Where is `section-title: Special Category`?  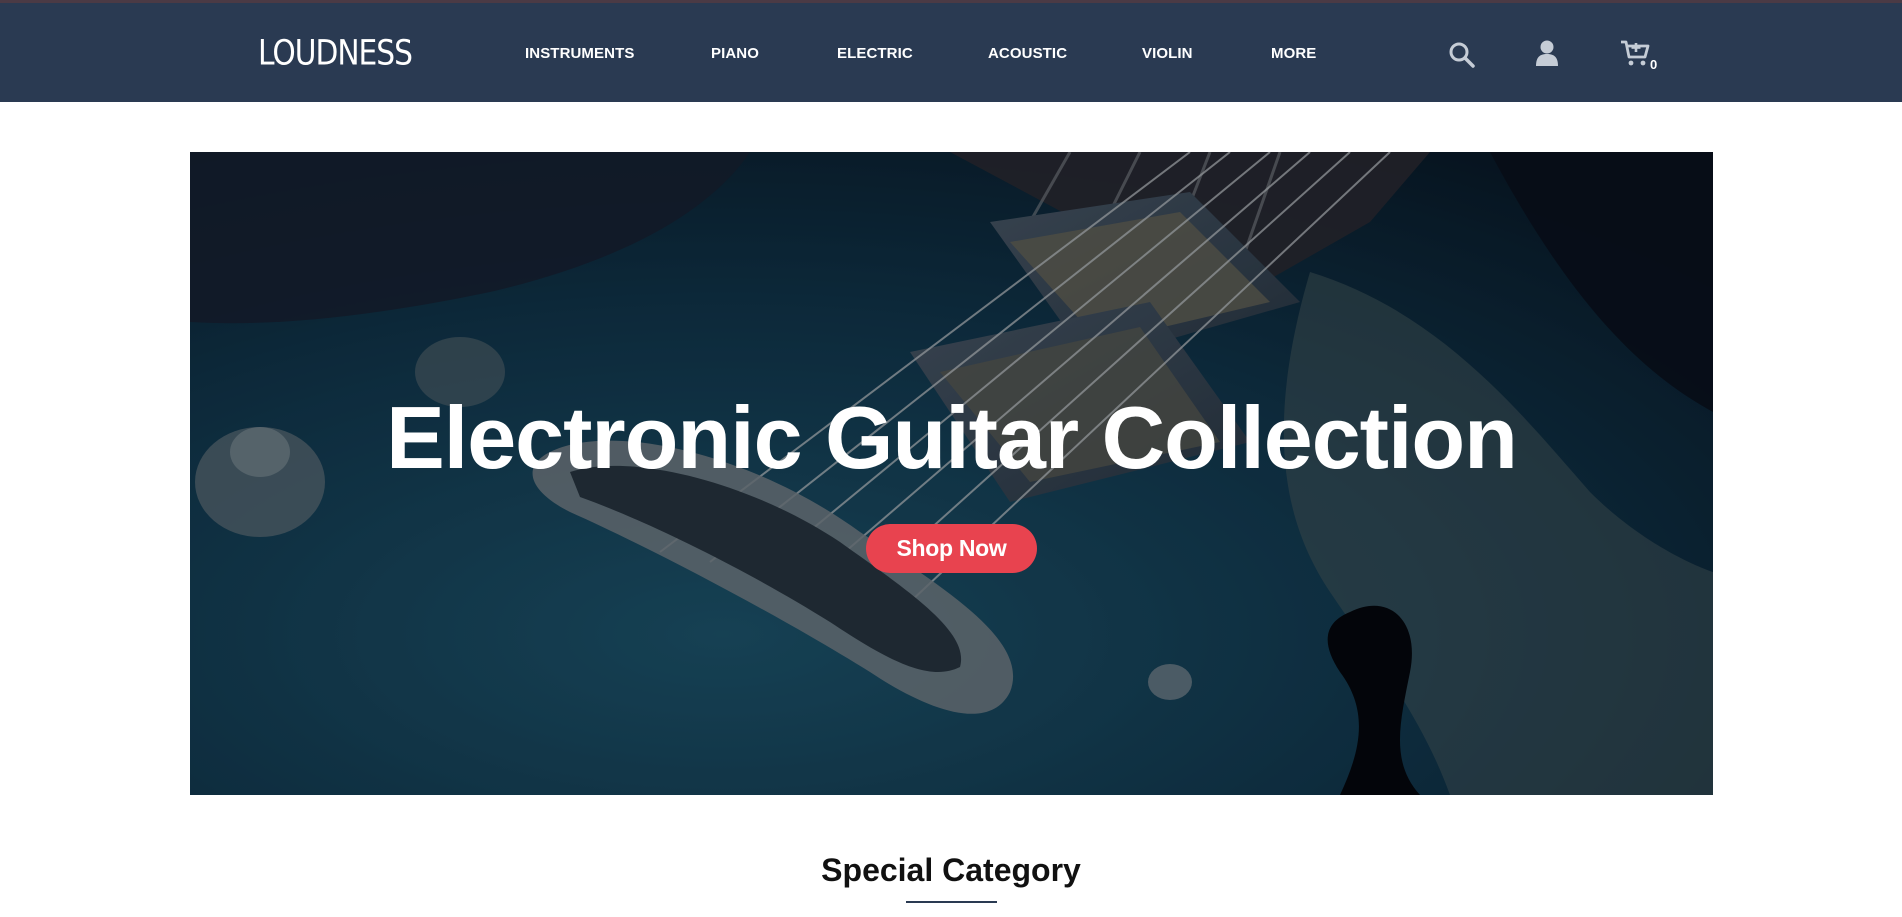 section-title: Special Category is located at coordinates (951, 870).